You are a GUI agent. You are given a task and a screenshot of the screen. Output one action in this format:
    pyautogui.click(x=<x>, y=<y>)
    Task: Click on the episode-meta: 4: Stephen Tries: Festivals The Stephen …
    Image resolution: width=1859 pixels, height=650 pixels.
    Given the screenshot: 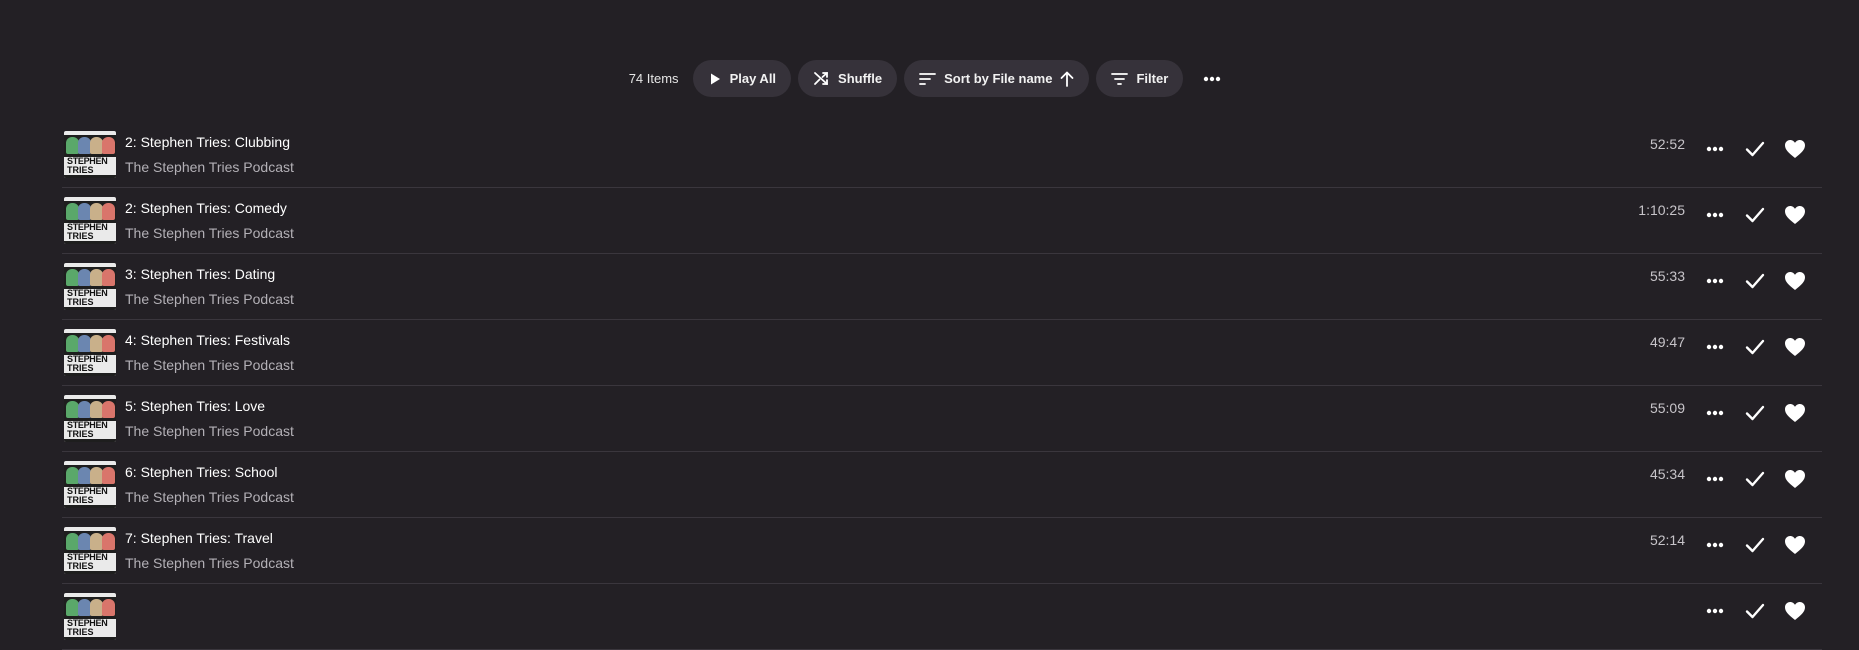 What is the action you would take?
    pyautogui.click(x=209, y=353)
    